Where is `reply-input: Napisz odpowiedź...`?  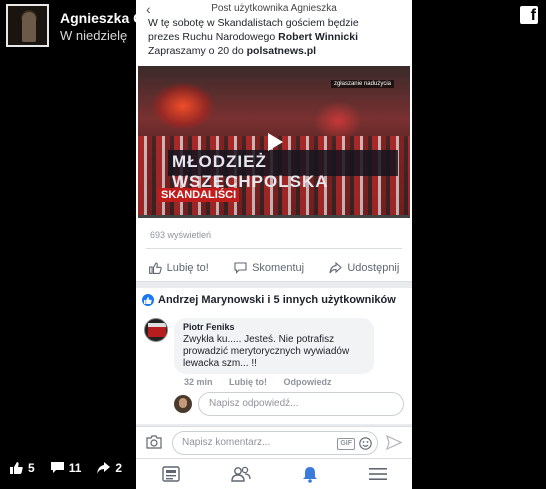
reply-input: Napisz odpowiedź... is located at coordinates (301, 404).